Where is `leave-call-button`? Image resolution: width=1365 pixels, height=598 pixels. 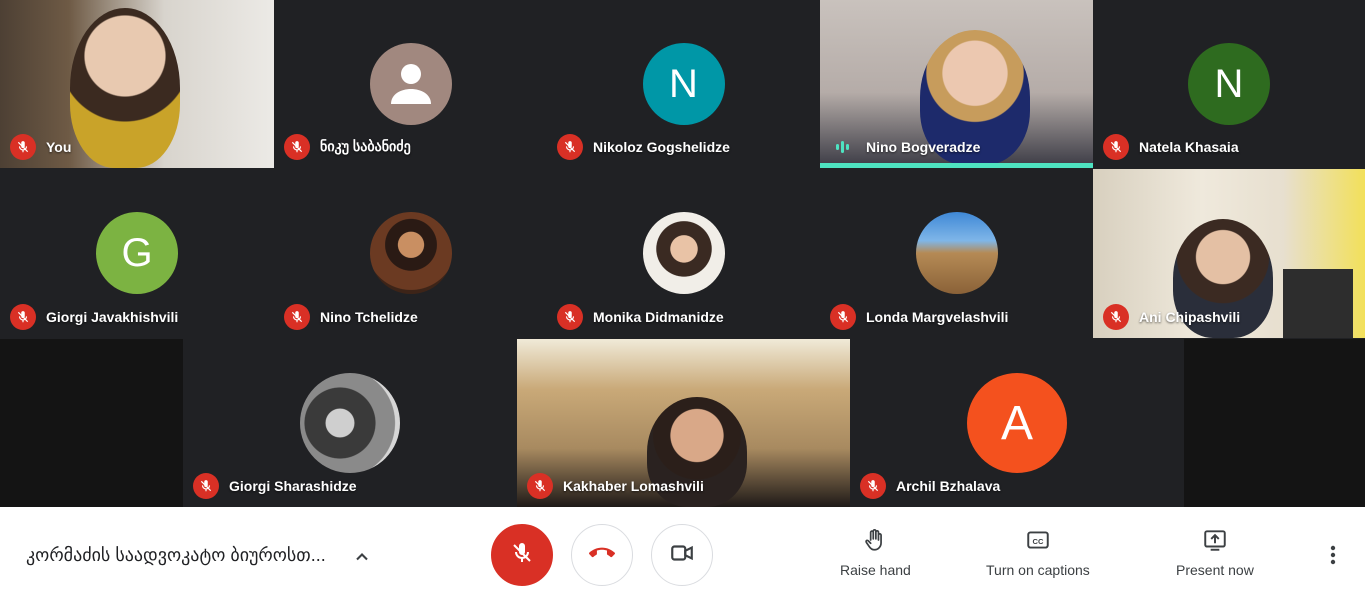
leave-call-button is located at coordinates (602, 555).